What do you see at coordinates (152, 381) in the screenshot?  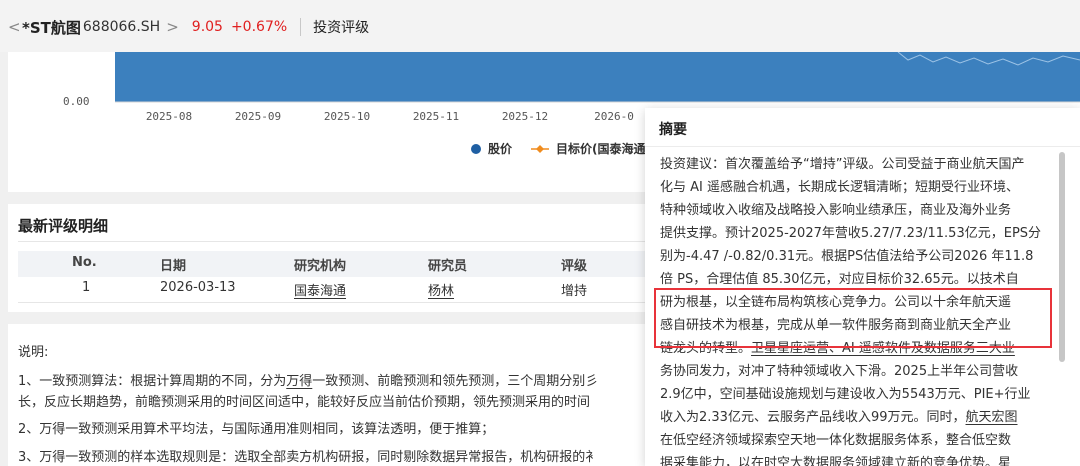 I see `note-1-part-a: 1、一致预测算法：根据计算周期的不同，分为` at bounding box center [152, 381].